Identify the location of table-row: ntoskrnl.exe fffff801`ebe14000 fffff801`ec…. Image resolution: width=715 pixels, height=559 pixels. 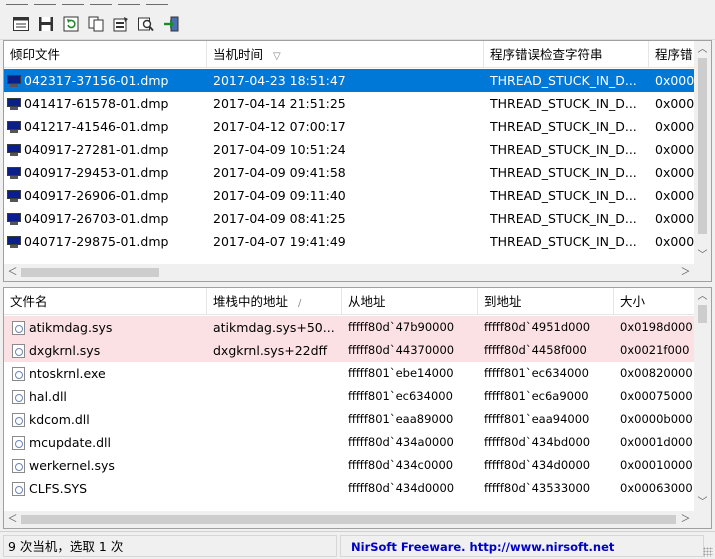
(349, 373).